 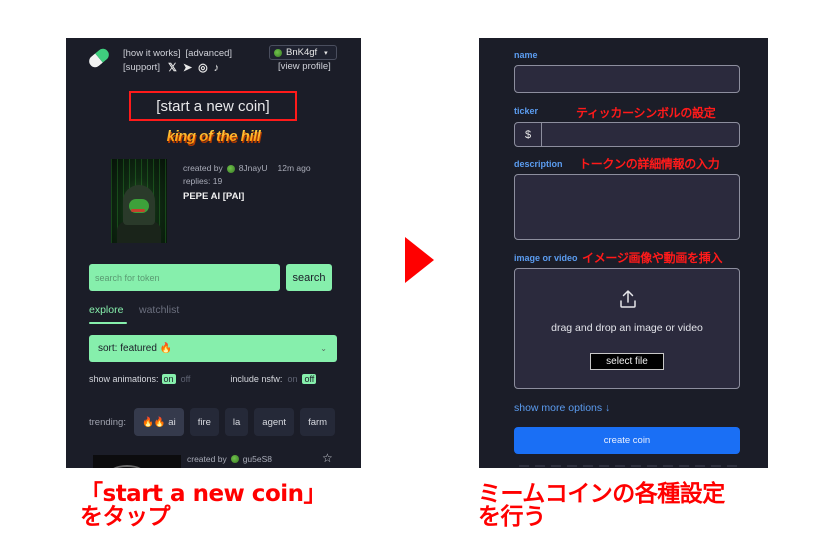 I want to click on creator-link: gu5eS8, so click(x=257, y=459).